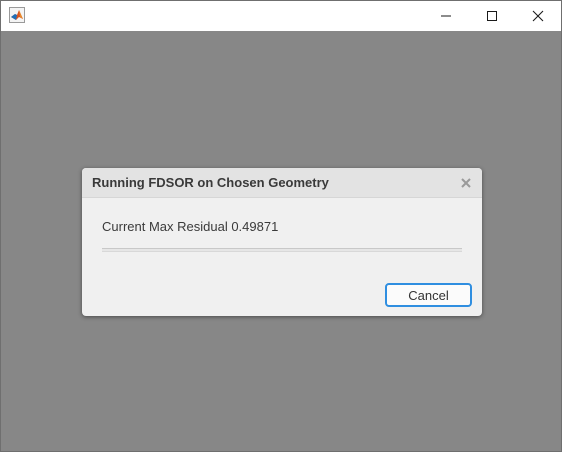 This screenshot has height=452, width=562. I want to click on minimize-icon, so click(446, 16).